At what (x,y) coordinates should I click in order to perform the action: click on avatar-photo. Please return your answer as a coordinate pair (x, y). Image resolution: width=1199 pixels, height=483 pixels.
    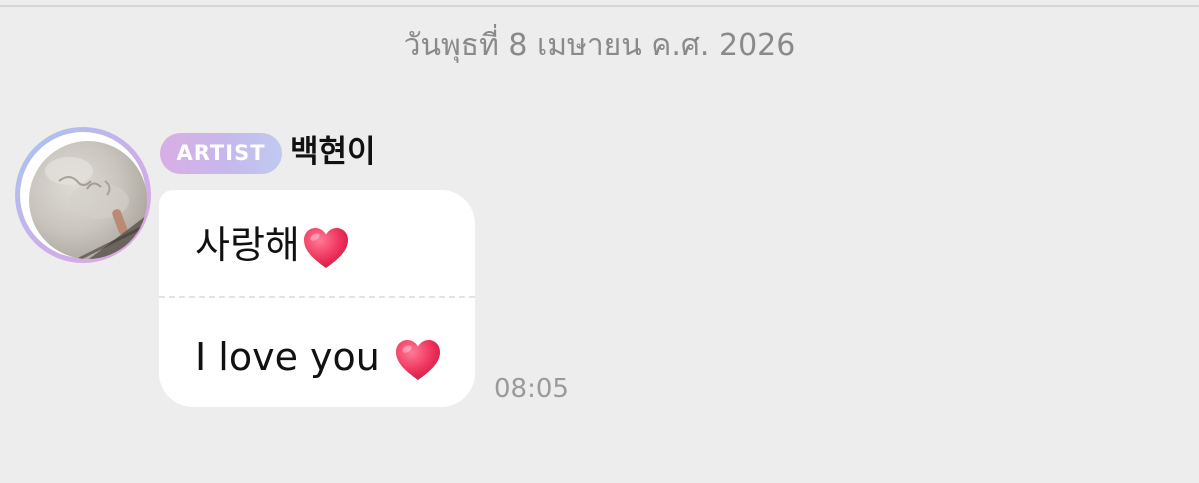
    Looking at the image, I should click on (88, 200).